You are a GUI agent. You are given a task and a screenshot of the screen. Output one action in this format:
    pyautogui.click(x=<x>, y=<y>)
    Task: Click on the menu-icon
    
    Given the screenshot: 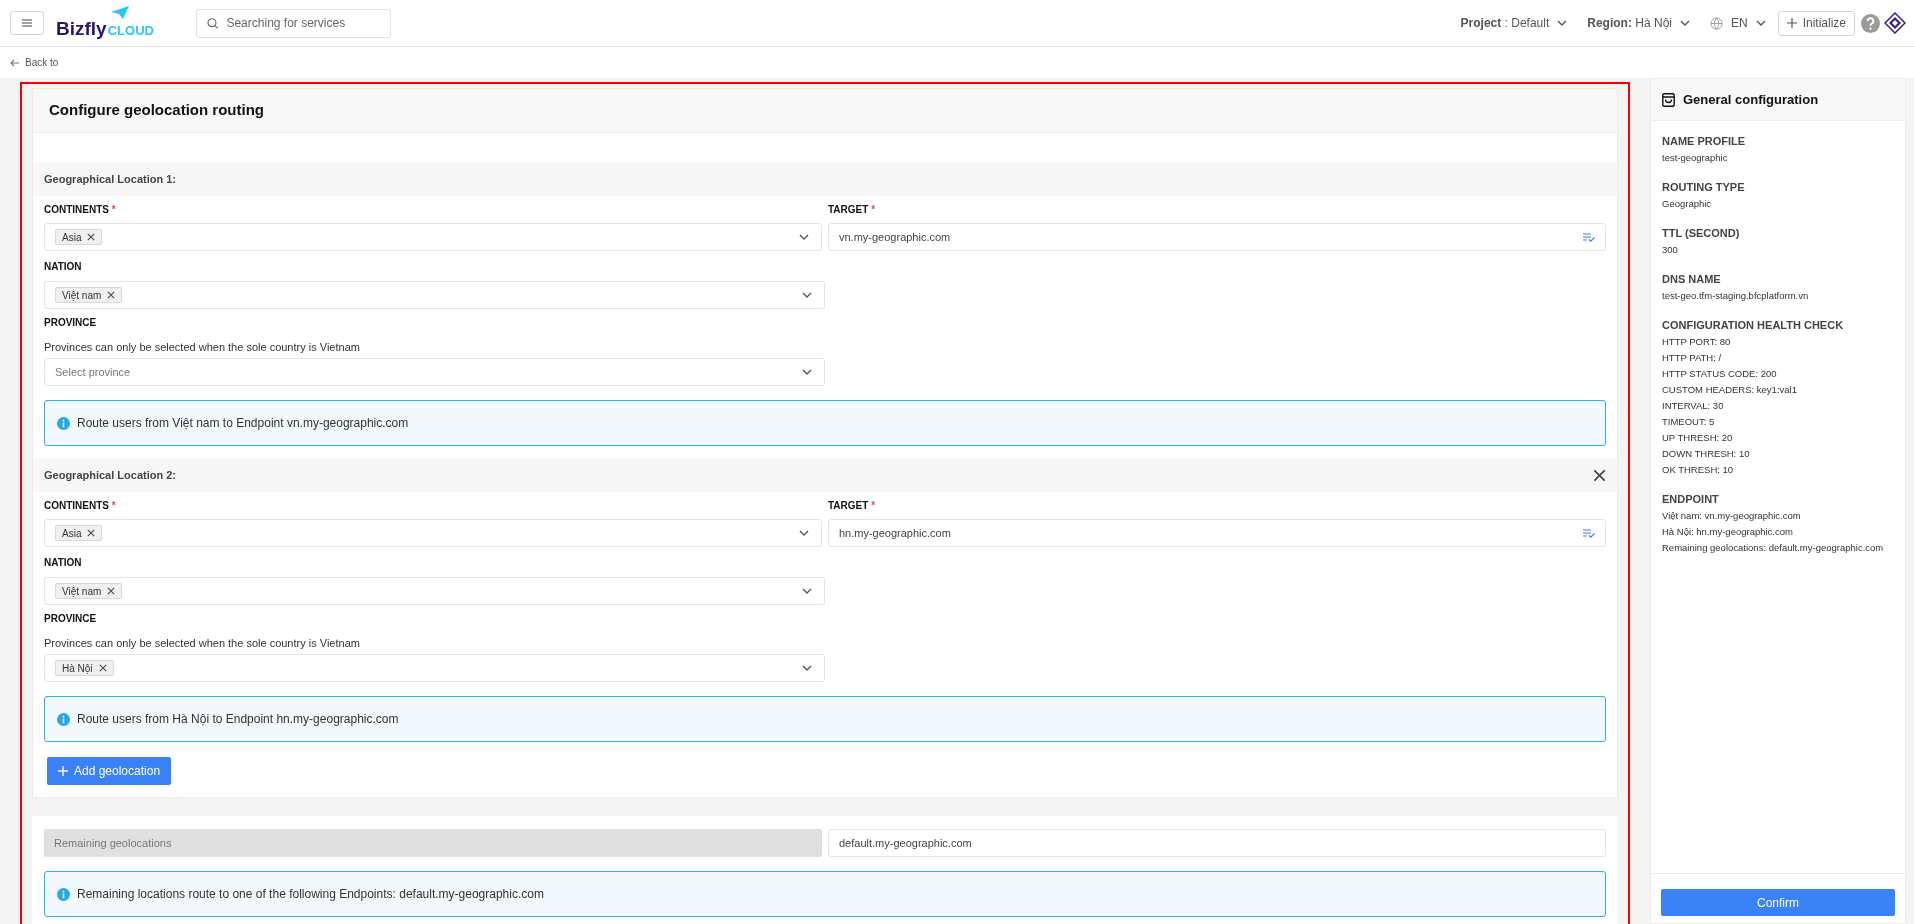 What is the action you would take?
    pyautogui.click(x=27, y=23)
    